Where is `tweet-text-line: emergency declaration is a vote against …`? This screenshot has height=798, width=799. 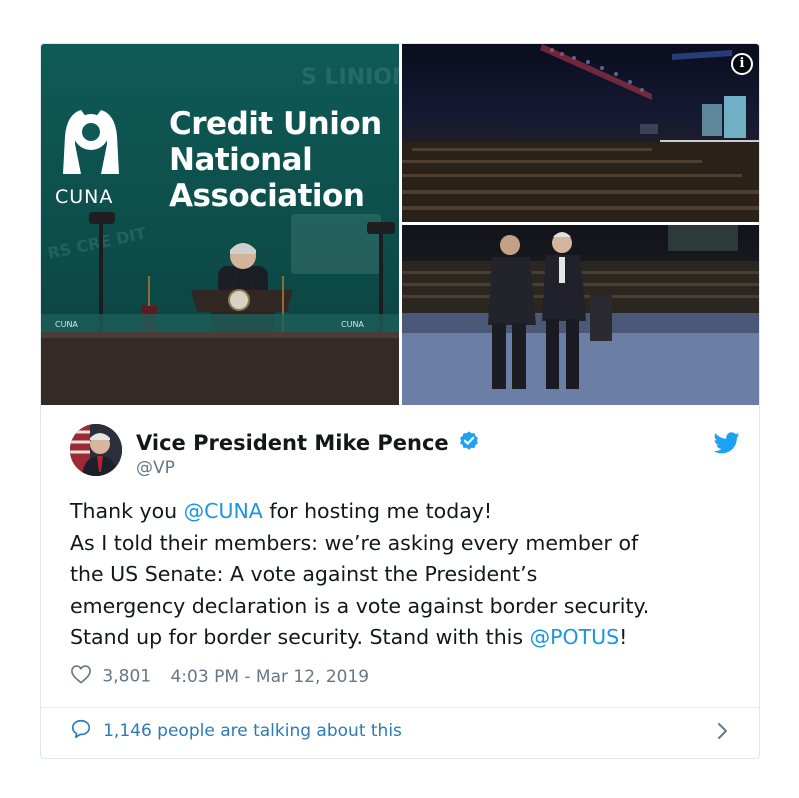 tweet-text-line: emergency declaration is a vote against … is located at coordinates (405, 607).